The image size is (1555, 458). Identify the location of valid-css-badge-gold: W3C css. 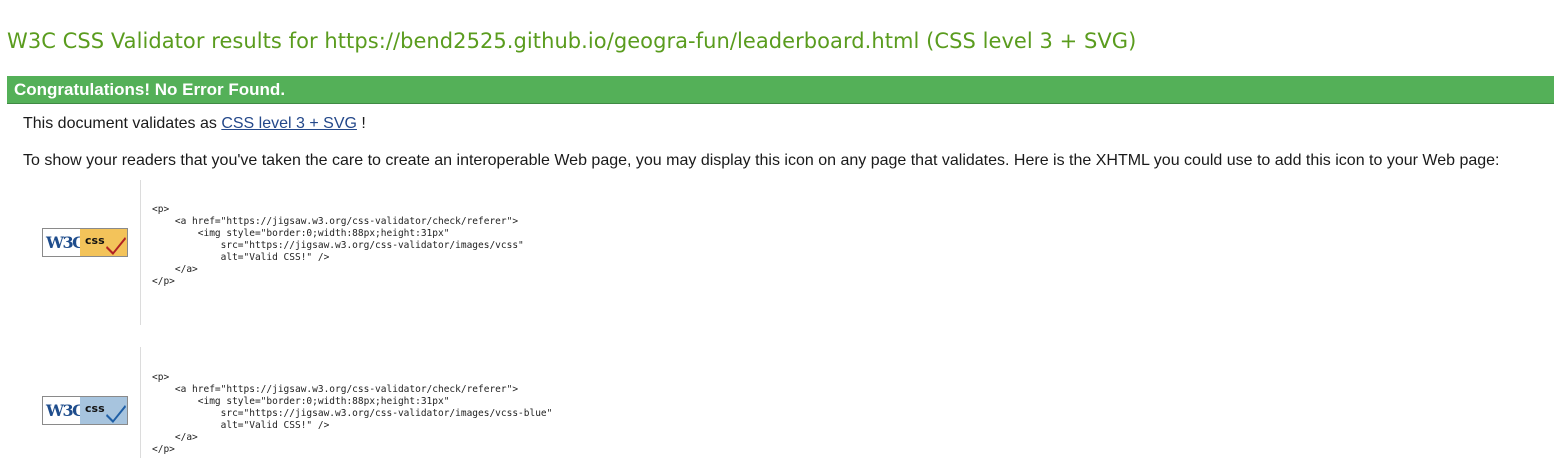
(85, 242).